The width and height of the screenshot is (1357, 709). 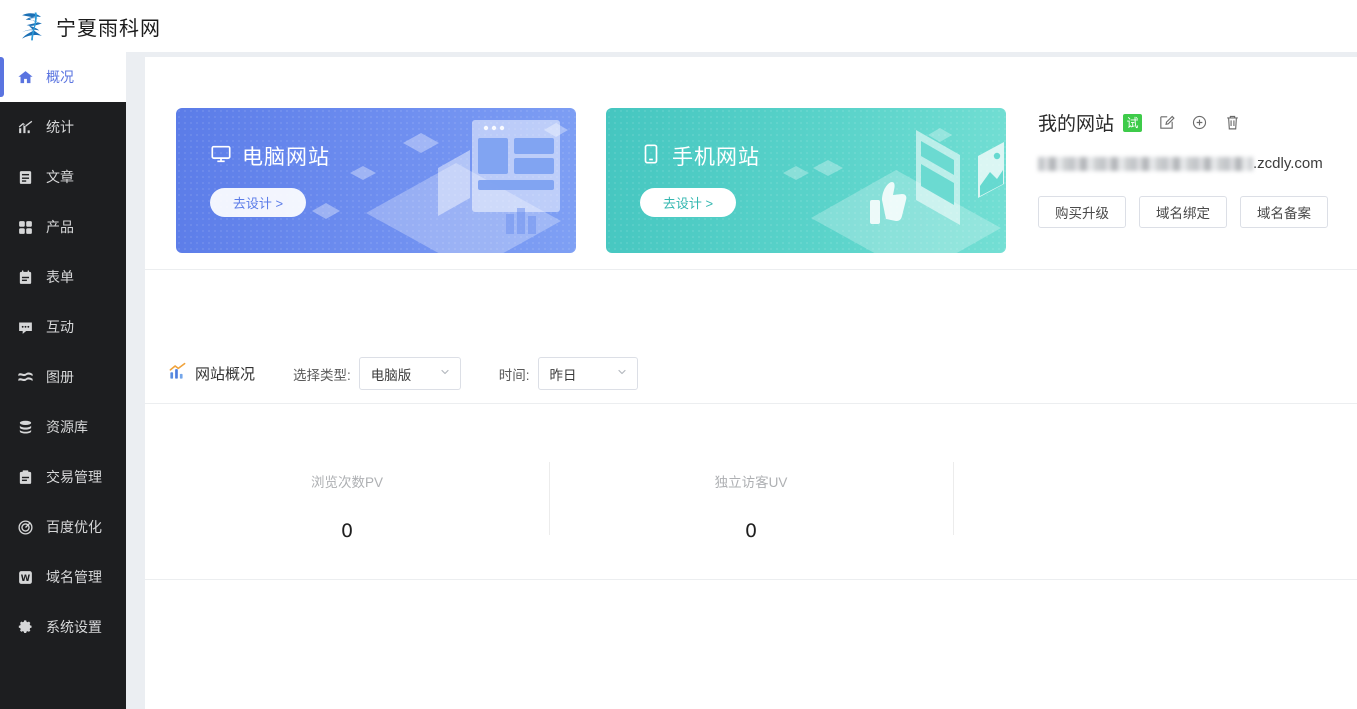 I want to click on site-info-panel: 我的网站 试 .zcdly.com 购买升级 域名绑定 域名备案, so click(x=1197, y=168).